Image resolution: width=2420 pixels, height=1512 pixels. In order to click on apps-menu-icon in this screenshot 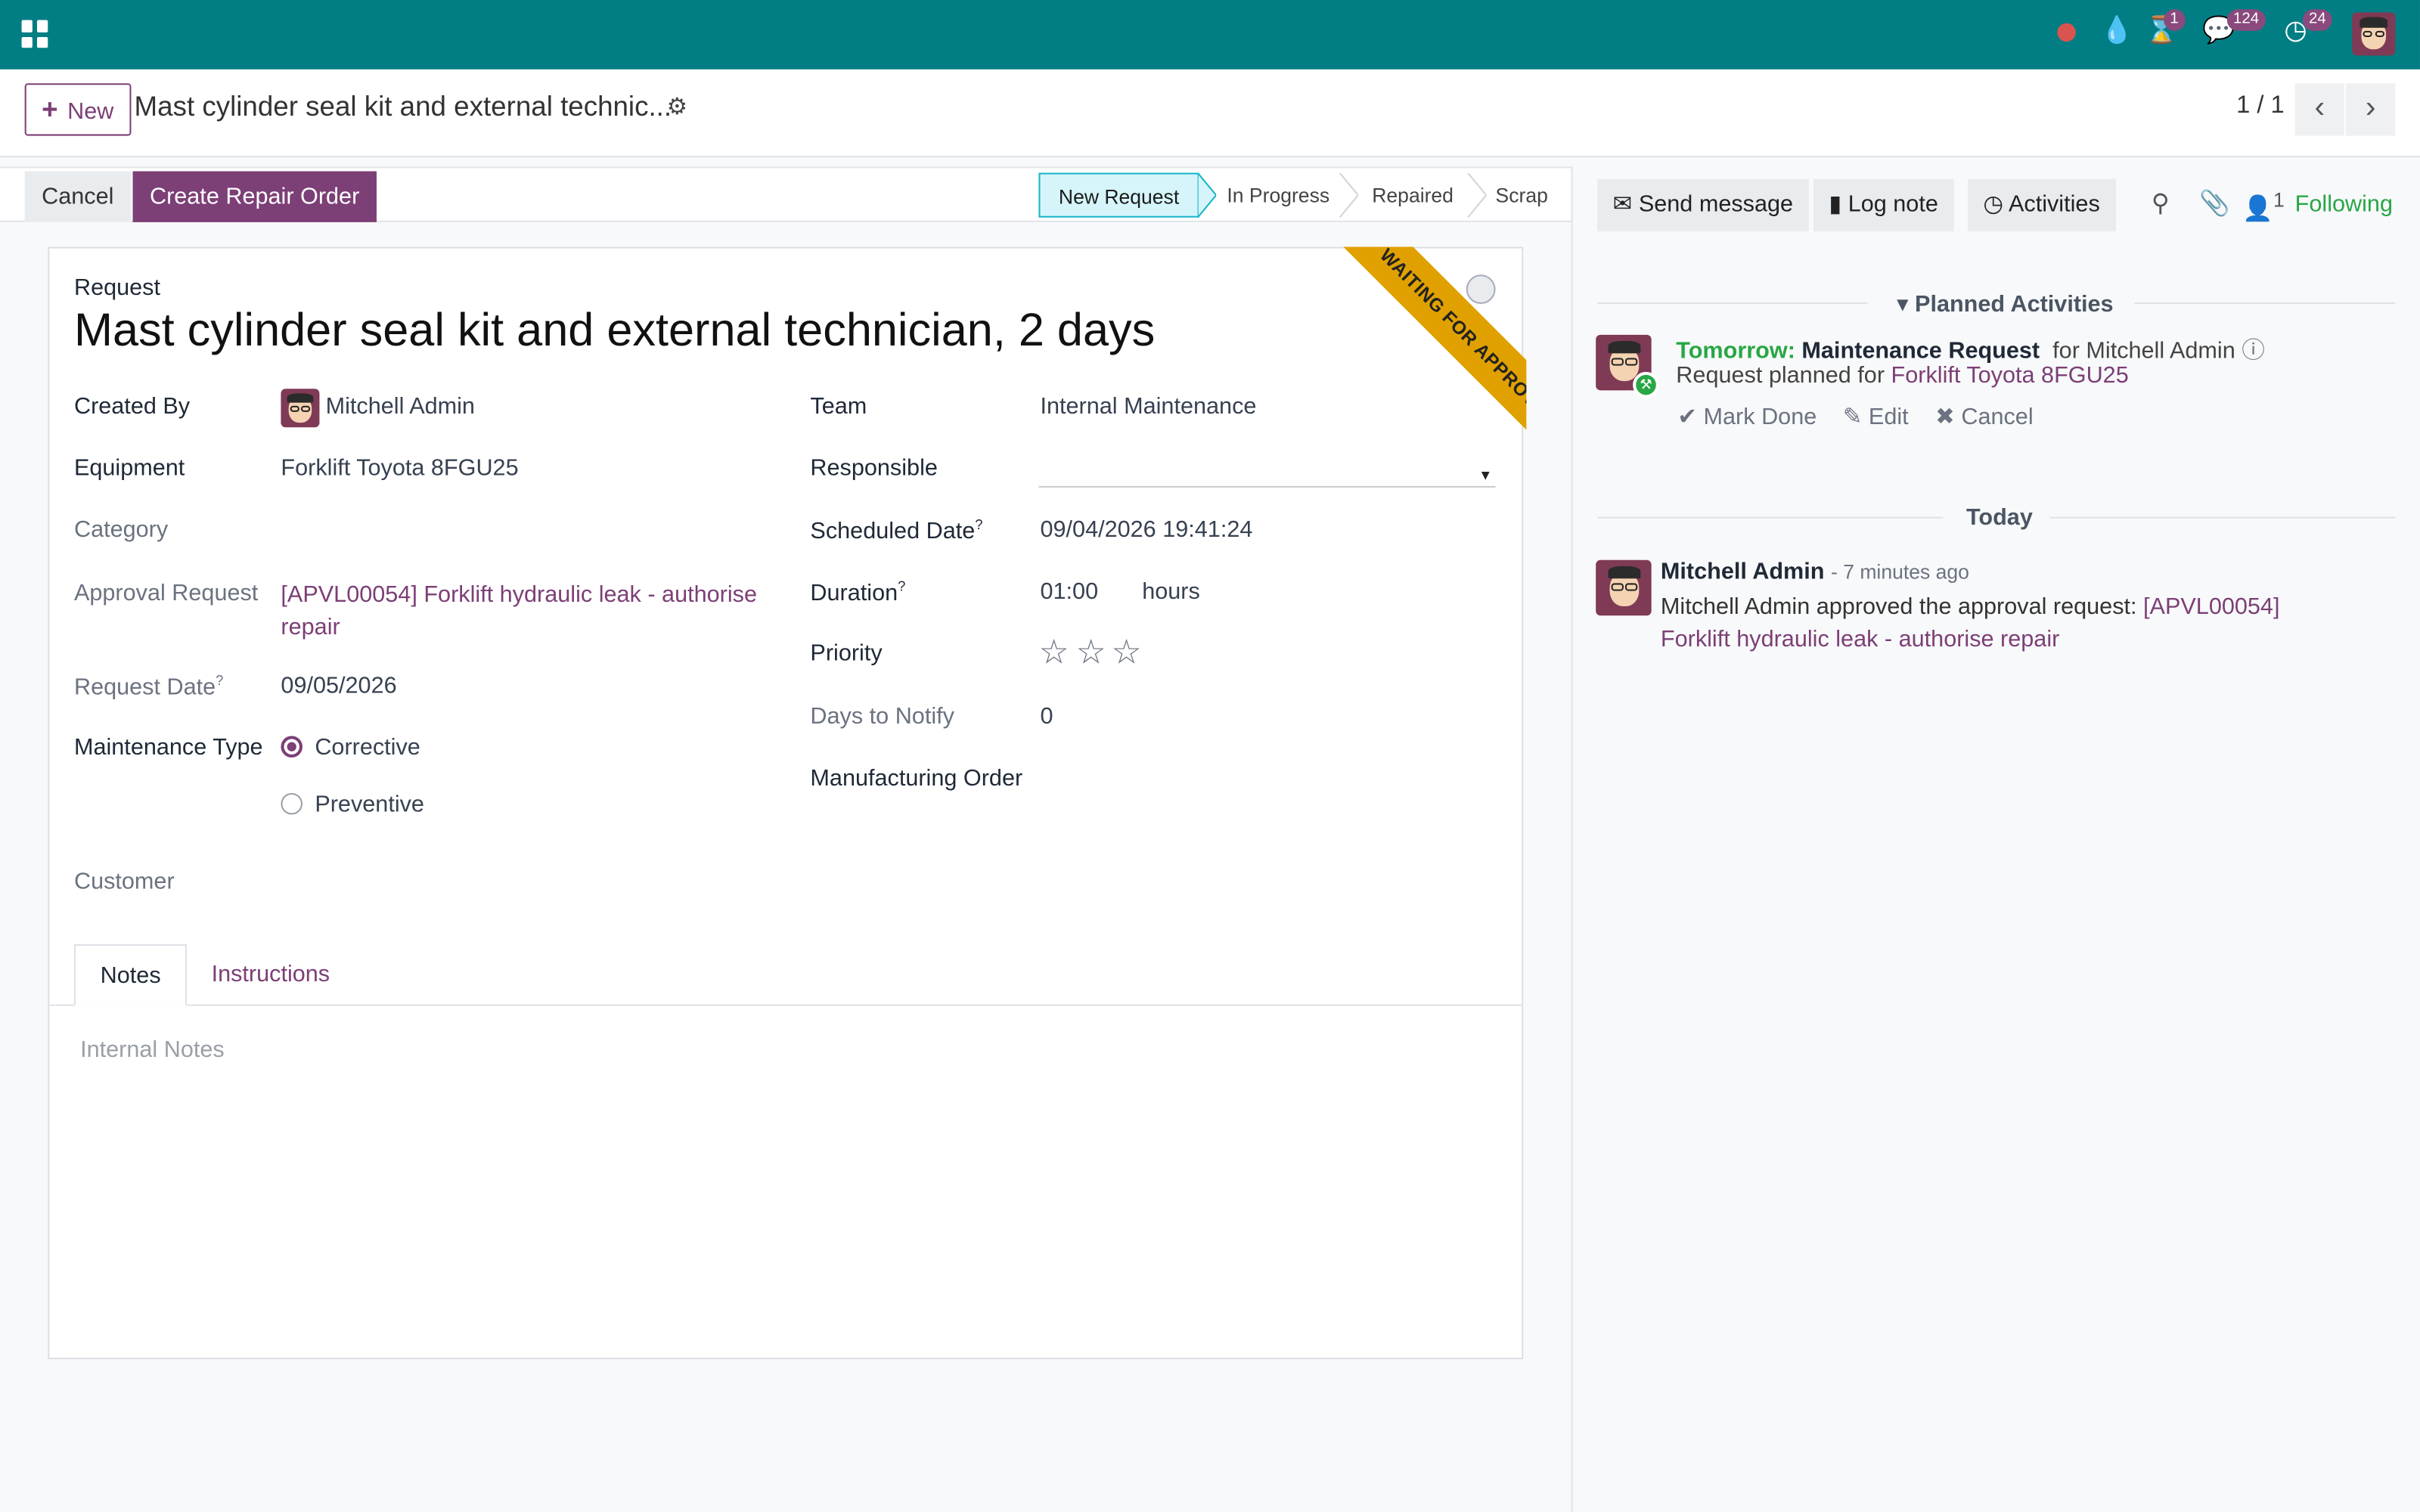, I will do `click(35, 34)`.